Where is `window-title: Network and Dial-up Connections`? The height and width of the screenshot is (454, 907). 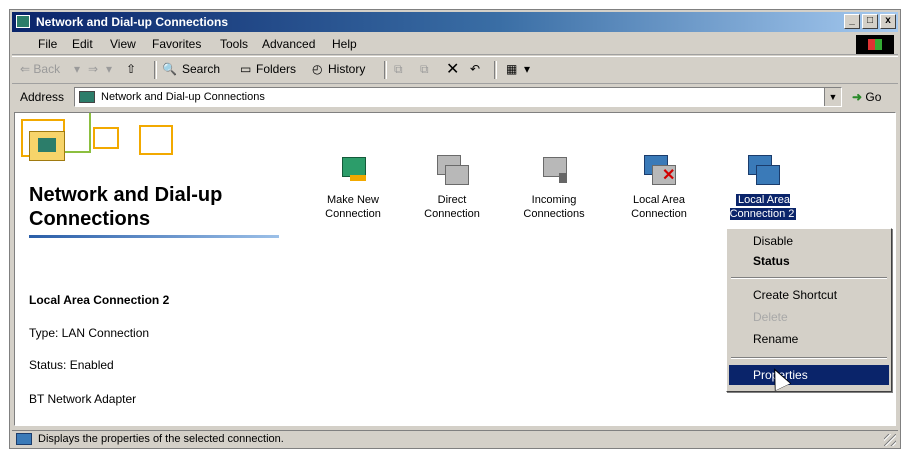 window-title: Network and Dial-up Connections is located at coordinates (132, 22).